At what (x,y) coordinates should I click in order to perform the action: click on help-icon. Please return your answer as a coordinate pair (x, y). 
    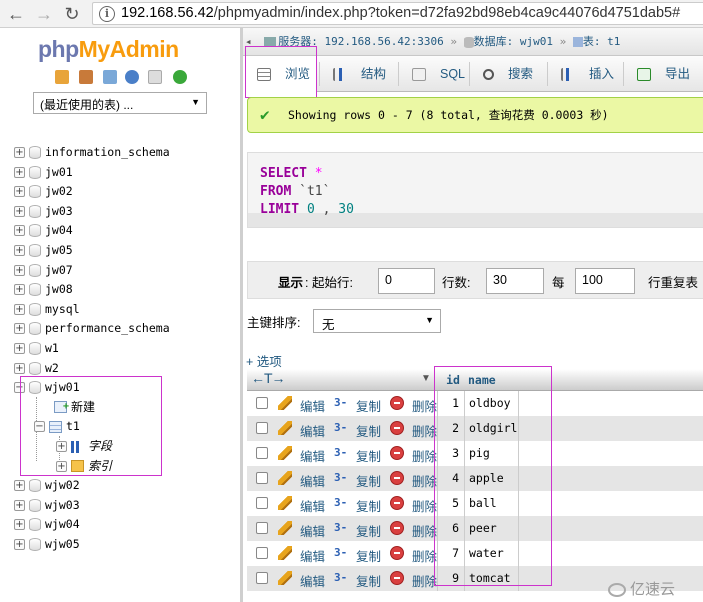
    Looking at the image, I should click on (132, 77).